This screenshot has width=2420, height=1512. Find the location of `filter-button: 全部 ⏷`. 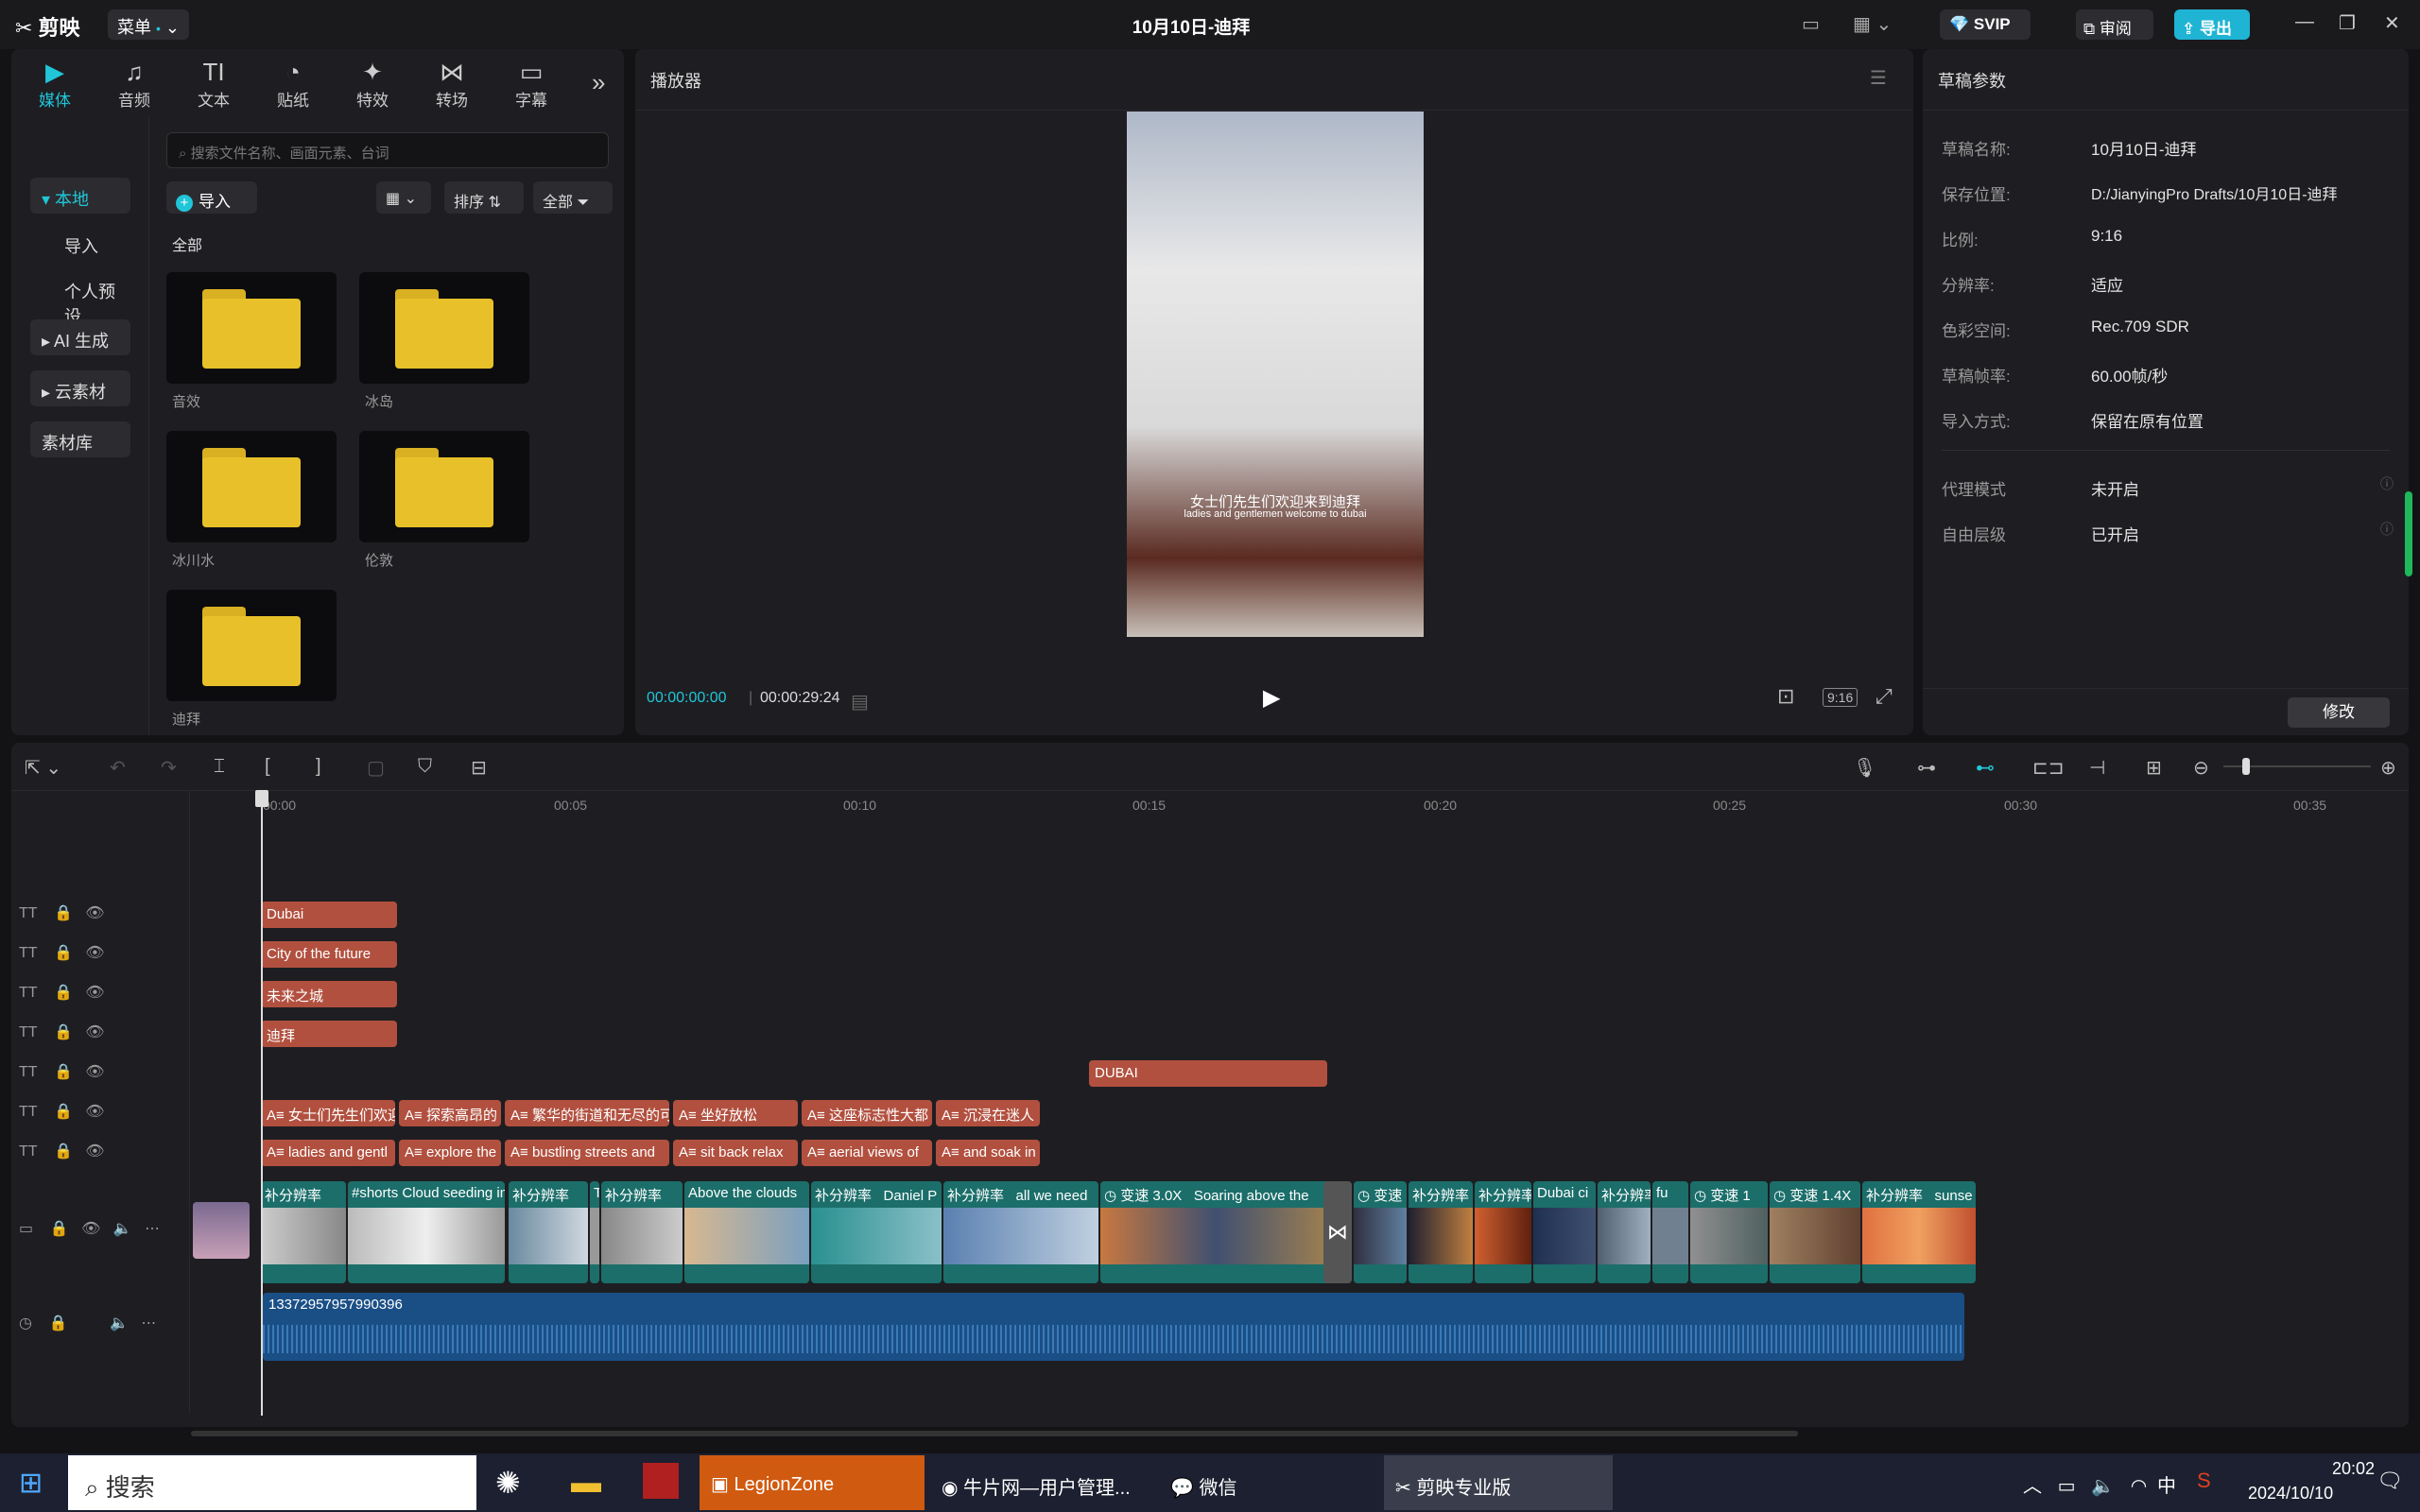

filter-button: 全部 ⏷ is located at coordinates (573, 197).